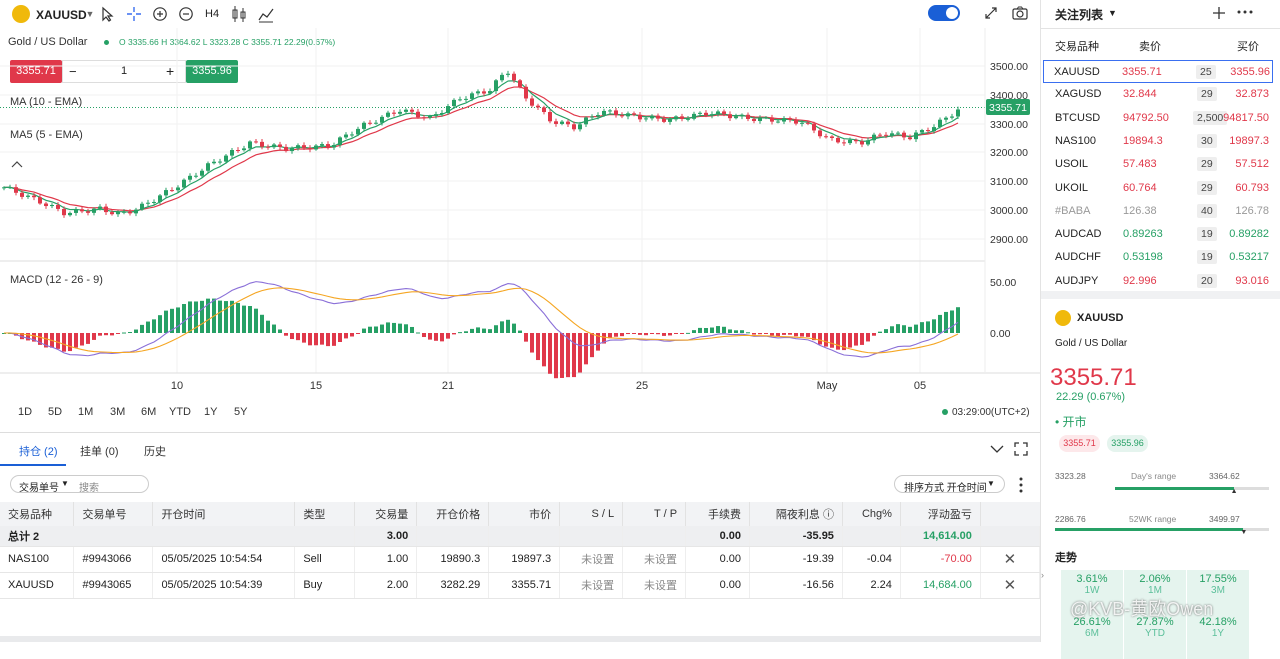  I want to click on timeframe-1d: 1D, so click(25, 412).